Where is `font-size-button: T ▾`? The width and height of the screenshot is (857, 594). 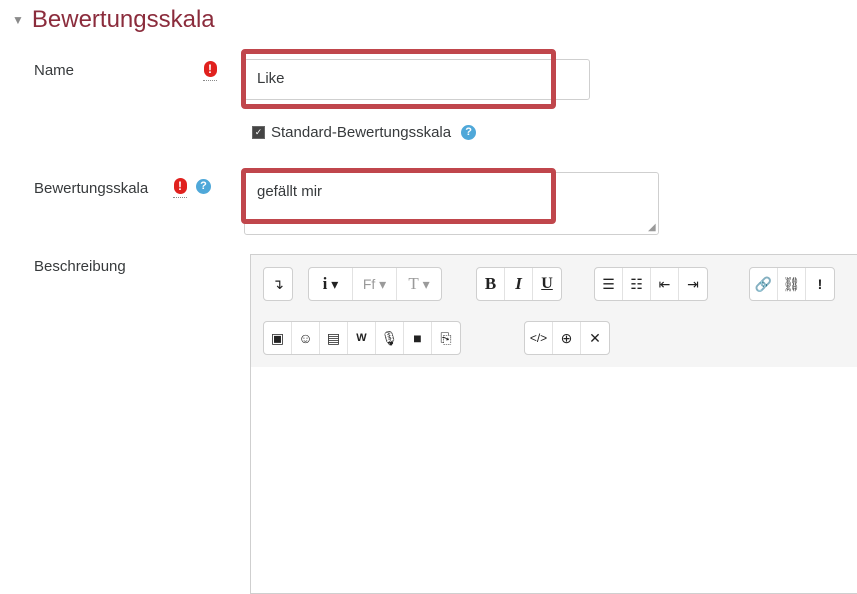
font-size-button: T ▾ is located at coordinates (419, 284).